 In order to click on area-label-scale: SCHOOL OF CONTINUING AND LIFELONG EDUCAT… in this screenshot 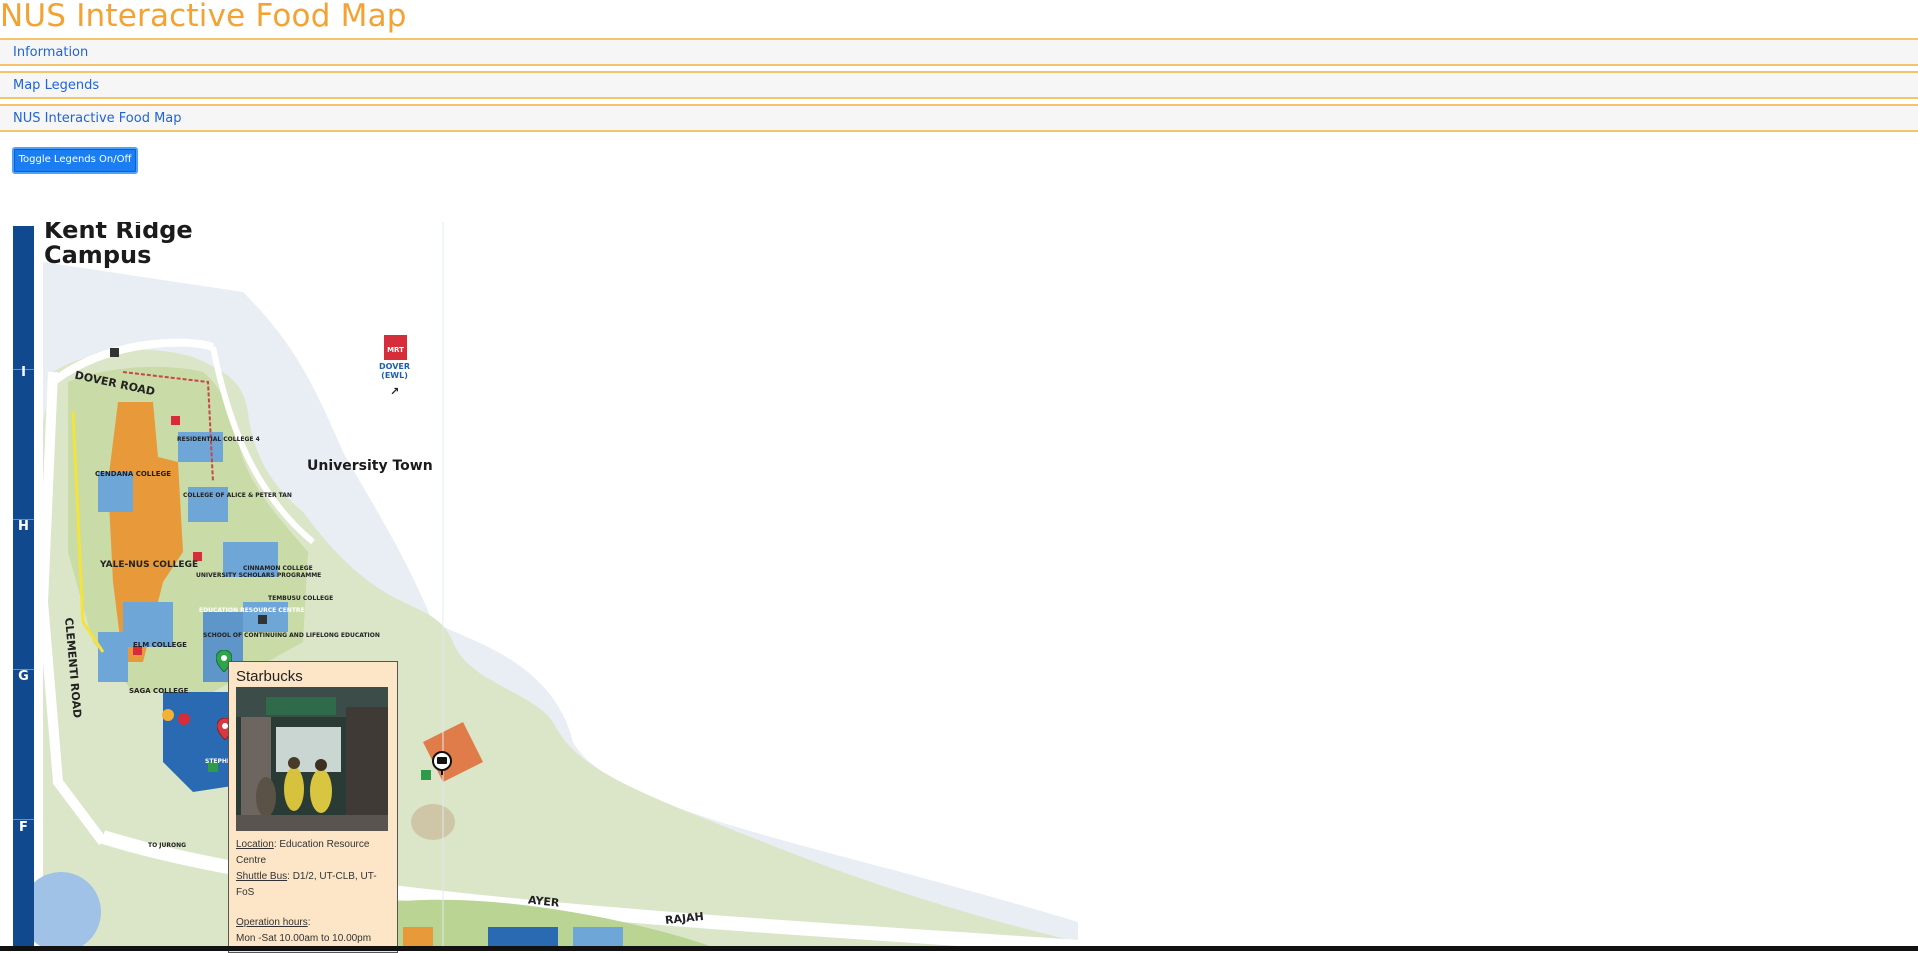, I will do `click(291, 635)`.